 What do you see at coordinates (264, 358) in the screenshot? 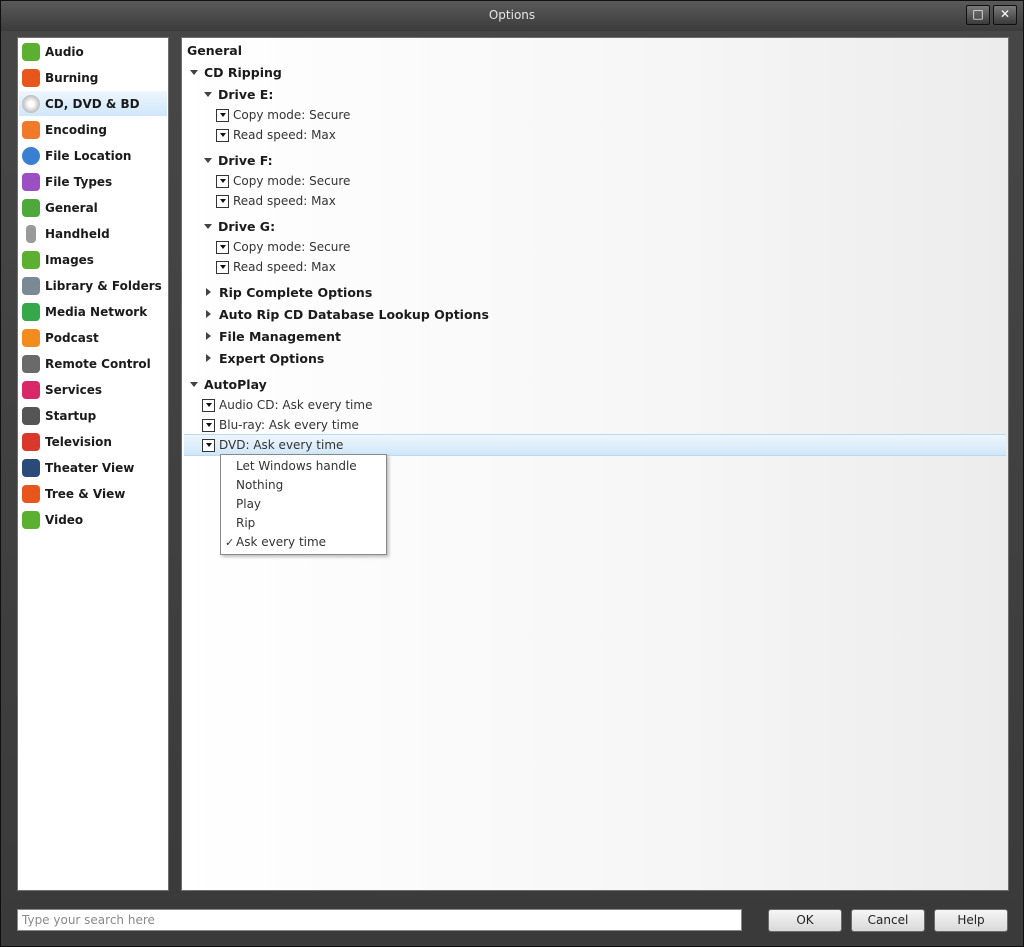
I see `tree-node-expert-options: Expert Options` at bounding box center [264, 358].